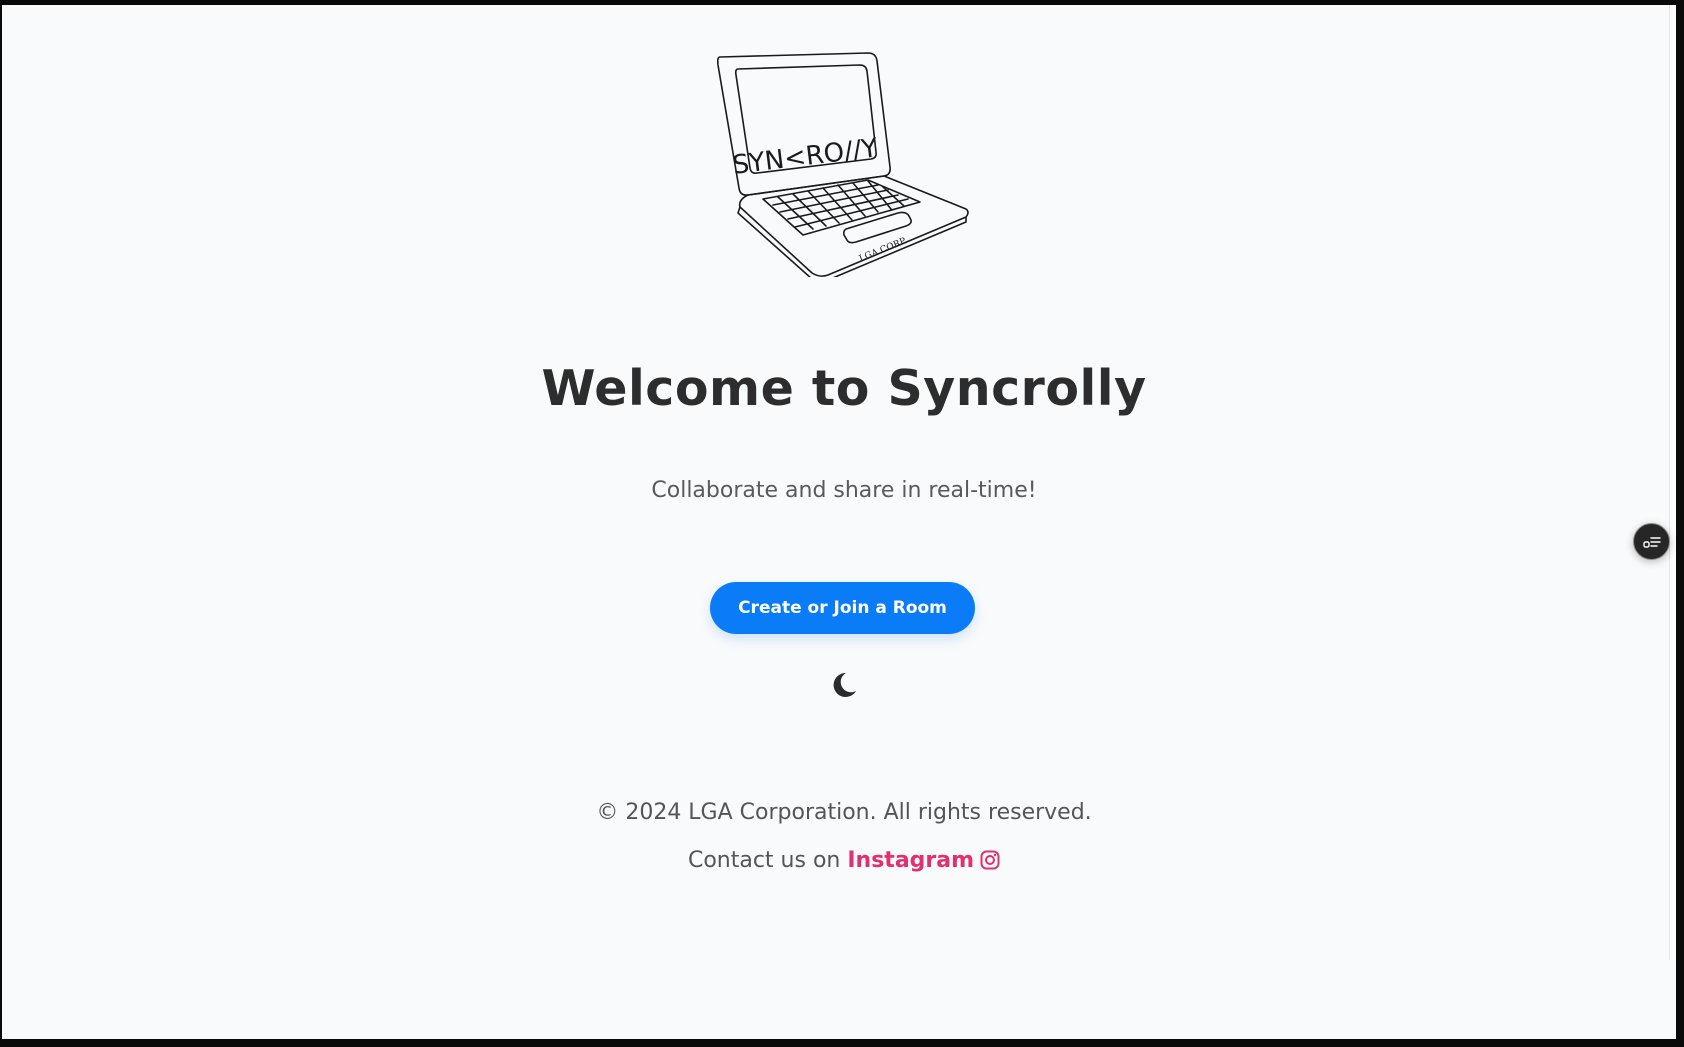 Image resolution: width=1684 pixels, height=1047 pixels. I want to click on side-widget-button, so click(1651, 541).